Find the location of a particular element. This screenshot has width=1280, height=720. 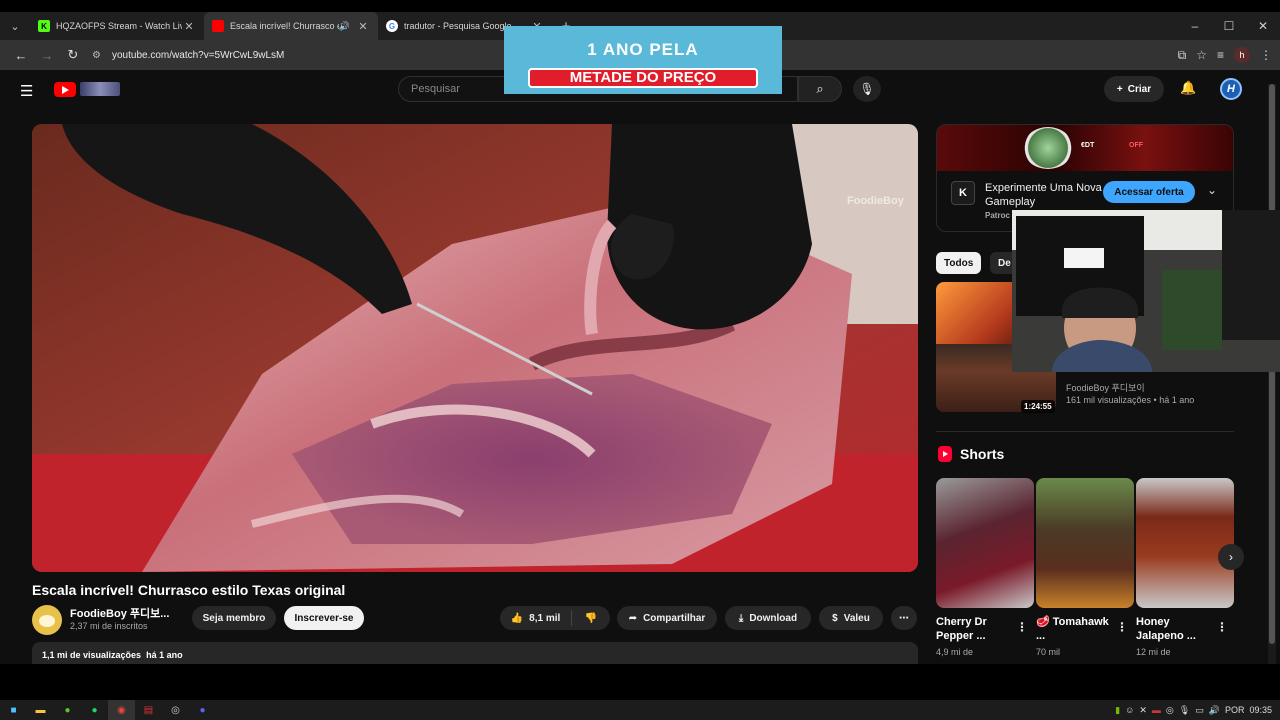

chip-label: Todos is located at coordinates (959, 263).